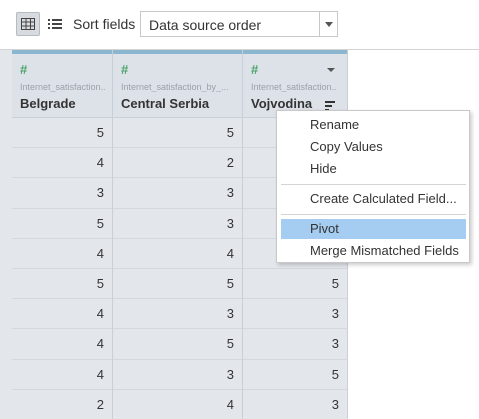  I want to click on list-view-button, so click(55, 24).